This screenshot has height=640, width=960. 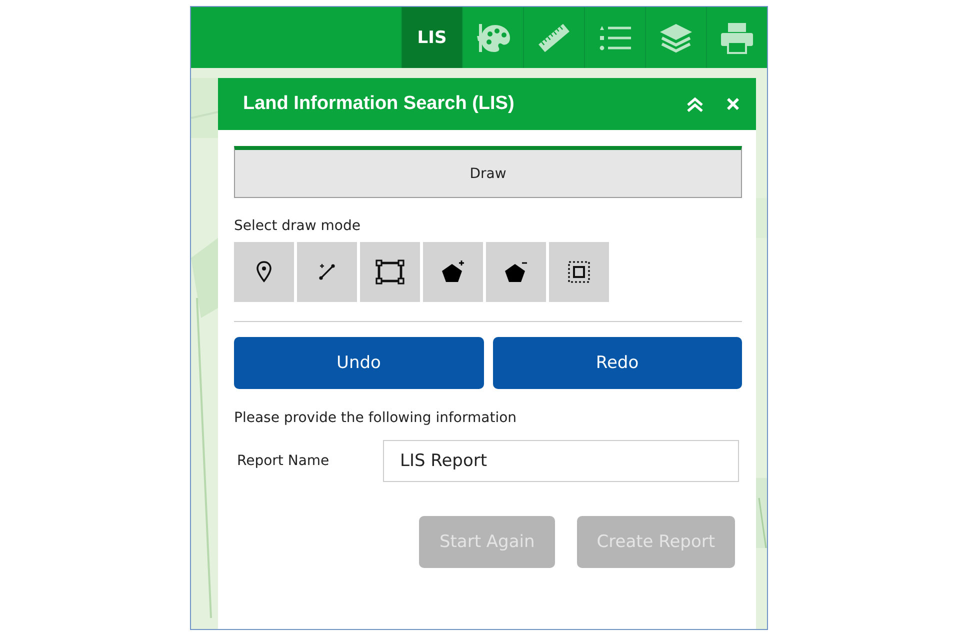 What do you see at coordinates (617, 363) in the screenshot?
I see `redo-button: Redo` at bounding box center [617, 363].